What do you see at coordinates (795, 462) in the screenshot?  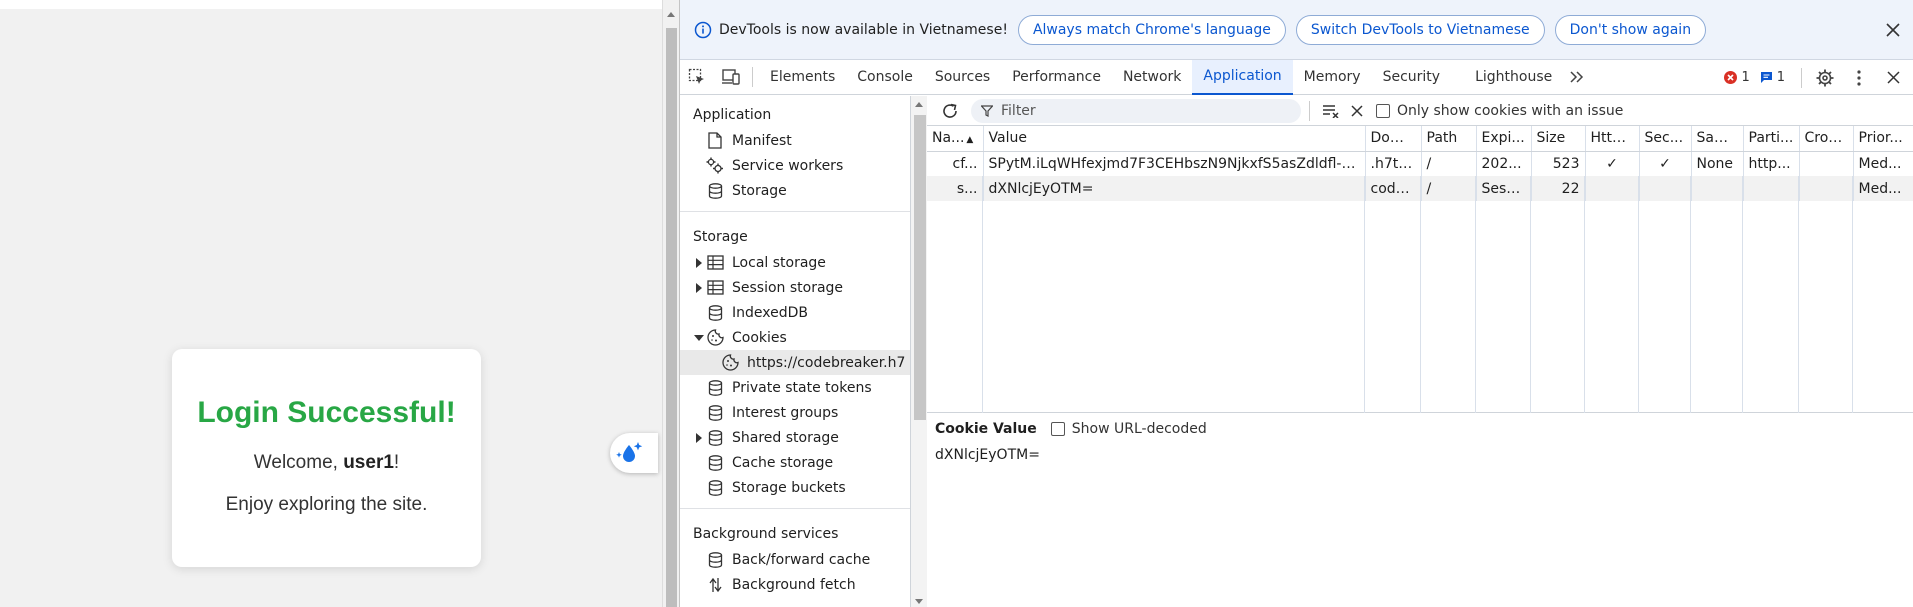 I see `sidebar-item-cache-storage: Cache storage` at bounding box center [795, 462].